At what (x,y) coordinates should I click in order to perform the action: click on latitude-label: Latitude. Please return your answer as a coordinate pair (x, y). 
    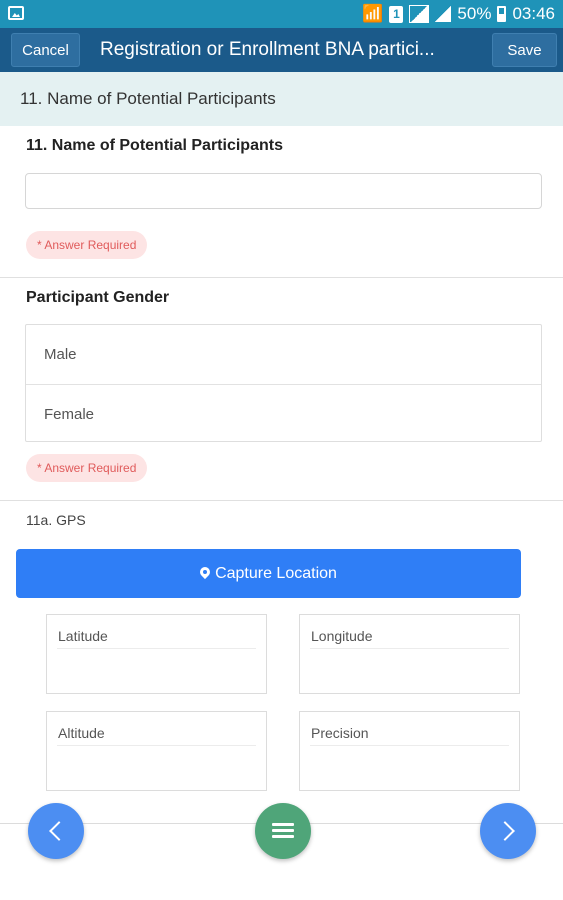
    Looking at the image, I should click on (83, 636).